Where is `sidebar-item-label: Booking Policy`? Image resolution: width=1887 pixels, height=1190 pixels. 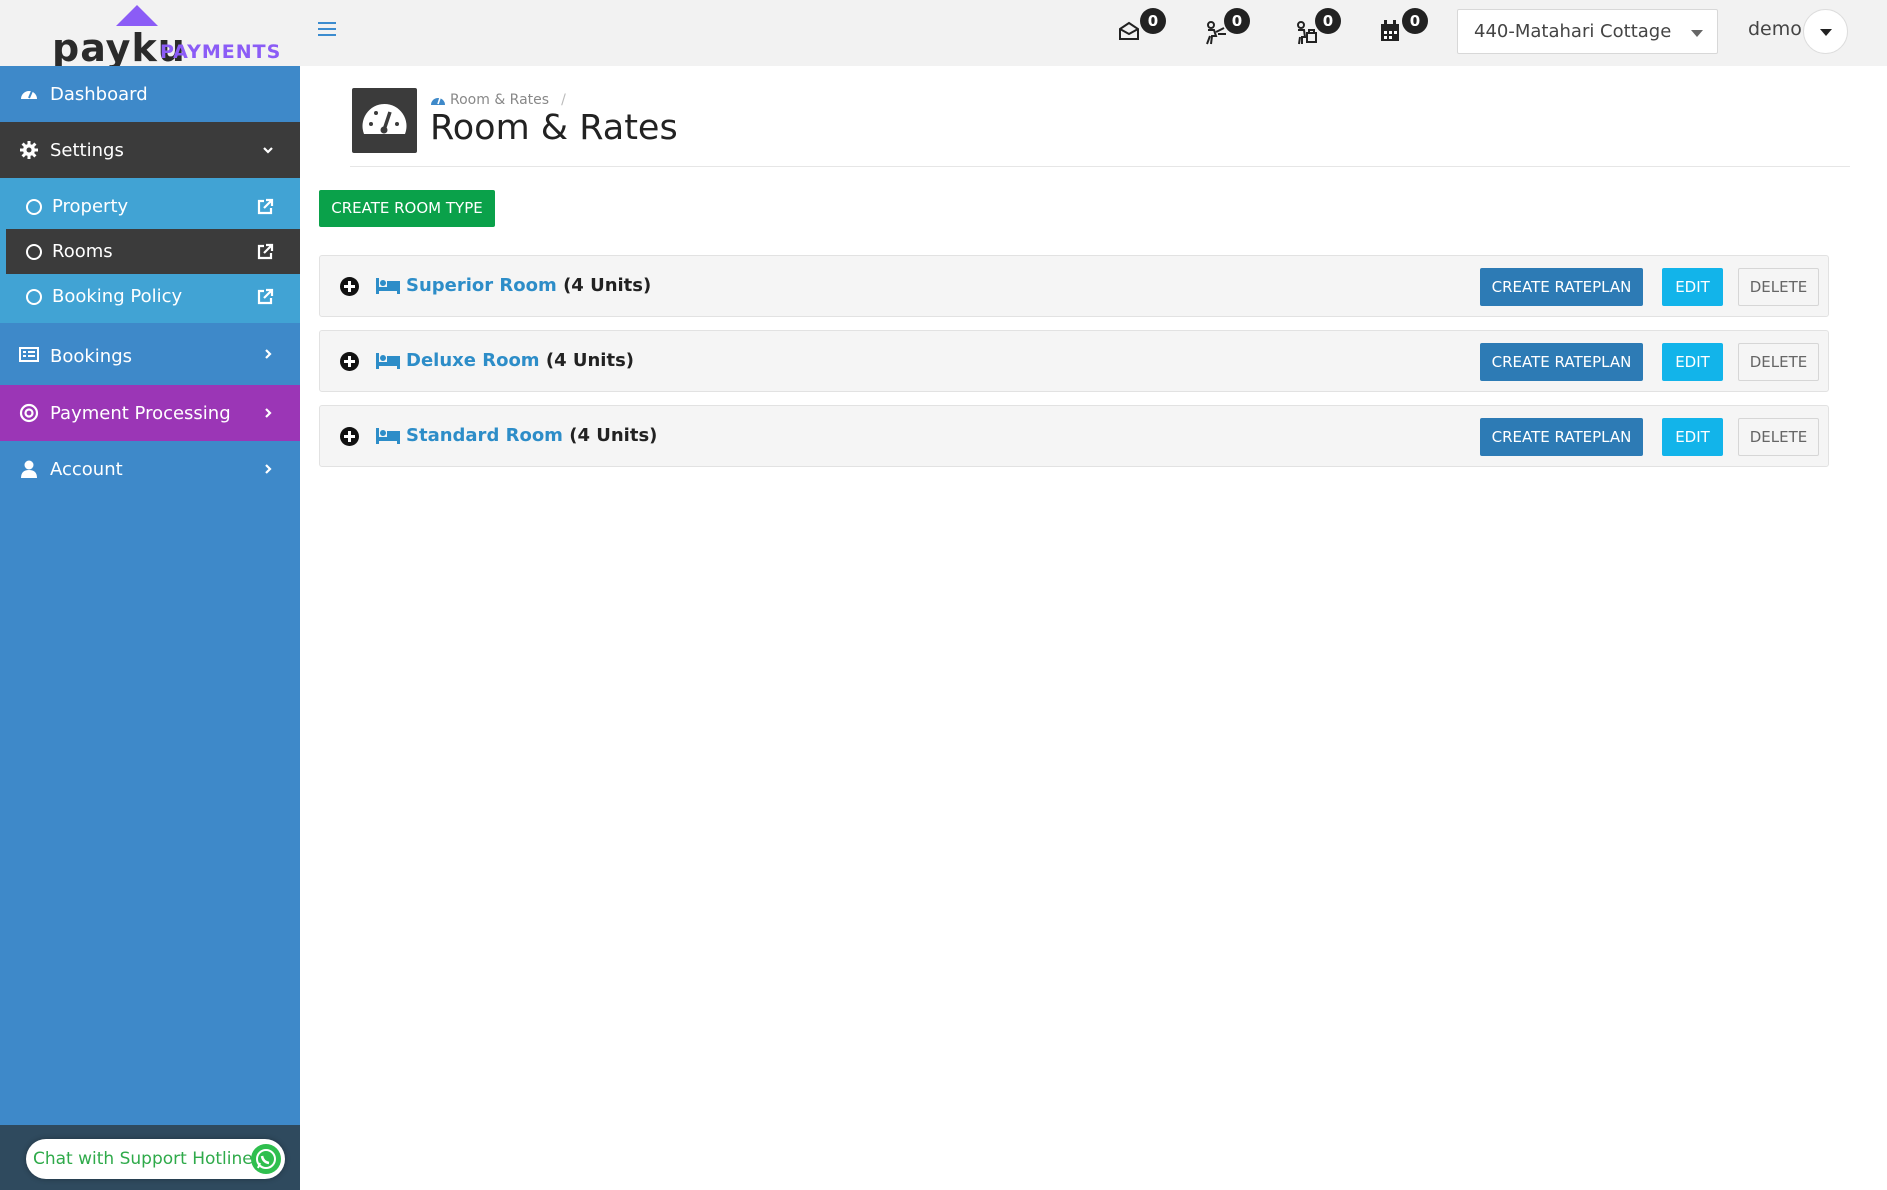
sidebar-item-label: Booking Policy is located at coordinates (117, 296).